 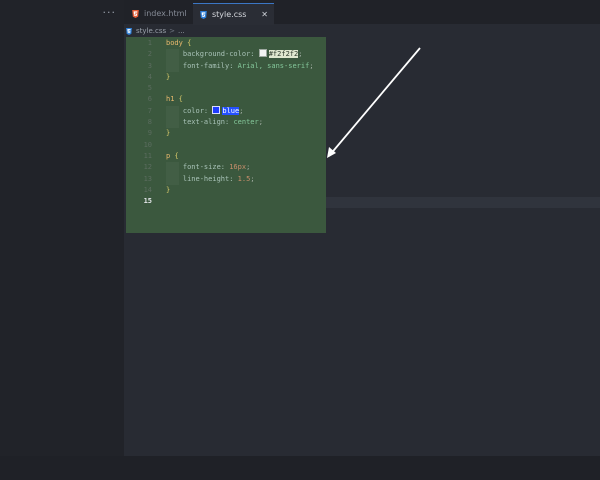 I want to click on more-actions-icon: ···, so click(x=110, y=12).